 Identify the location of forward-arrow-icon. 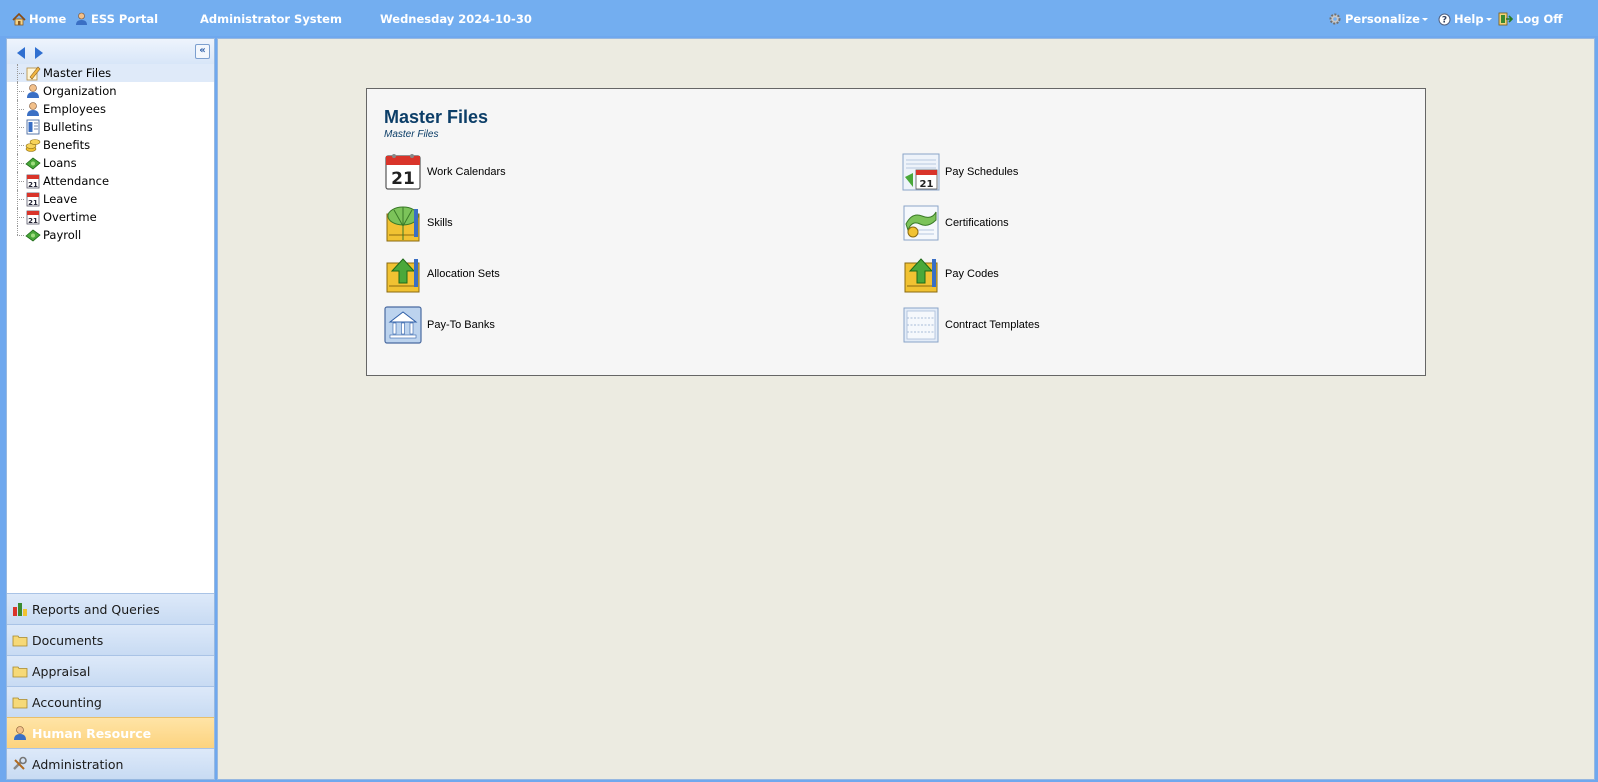
(39, 53).